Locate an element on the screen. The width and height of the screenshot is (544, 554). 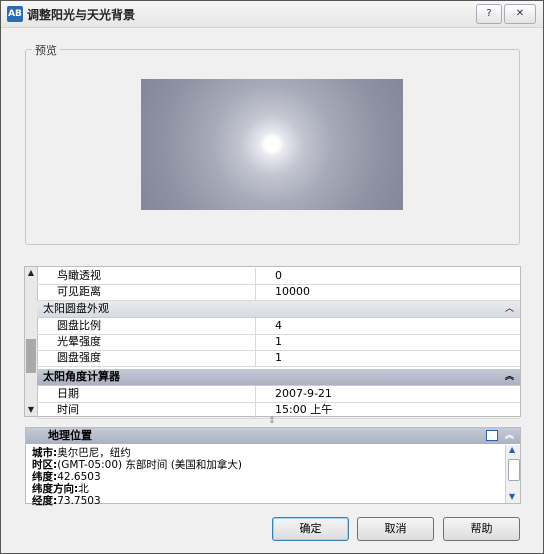
ok-button: 确定 is located at coordinates (310, 529).